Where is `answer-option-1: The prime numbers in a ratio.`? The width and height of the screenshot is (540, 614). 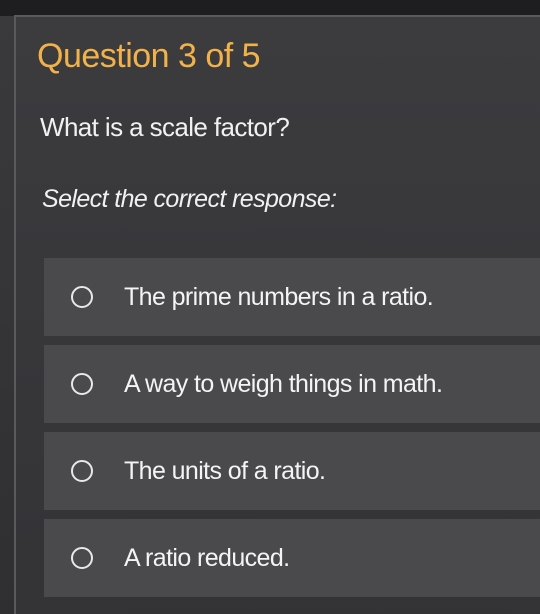 answer-option-1: The prime numbers in a ratio. is located at coordinates (292, 297).